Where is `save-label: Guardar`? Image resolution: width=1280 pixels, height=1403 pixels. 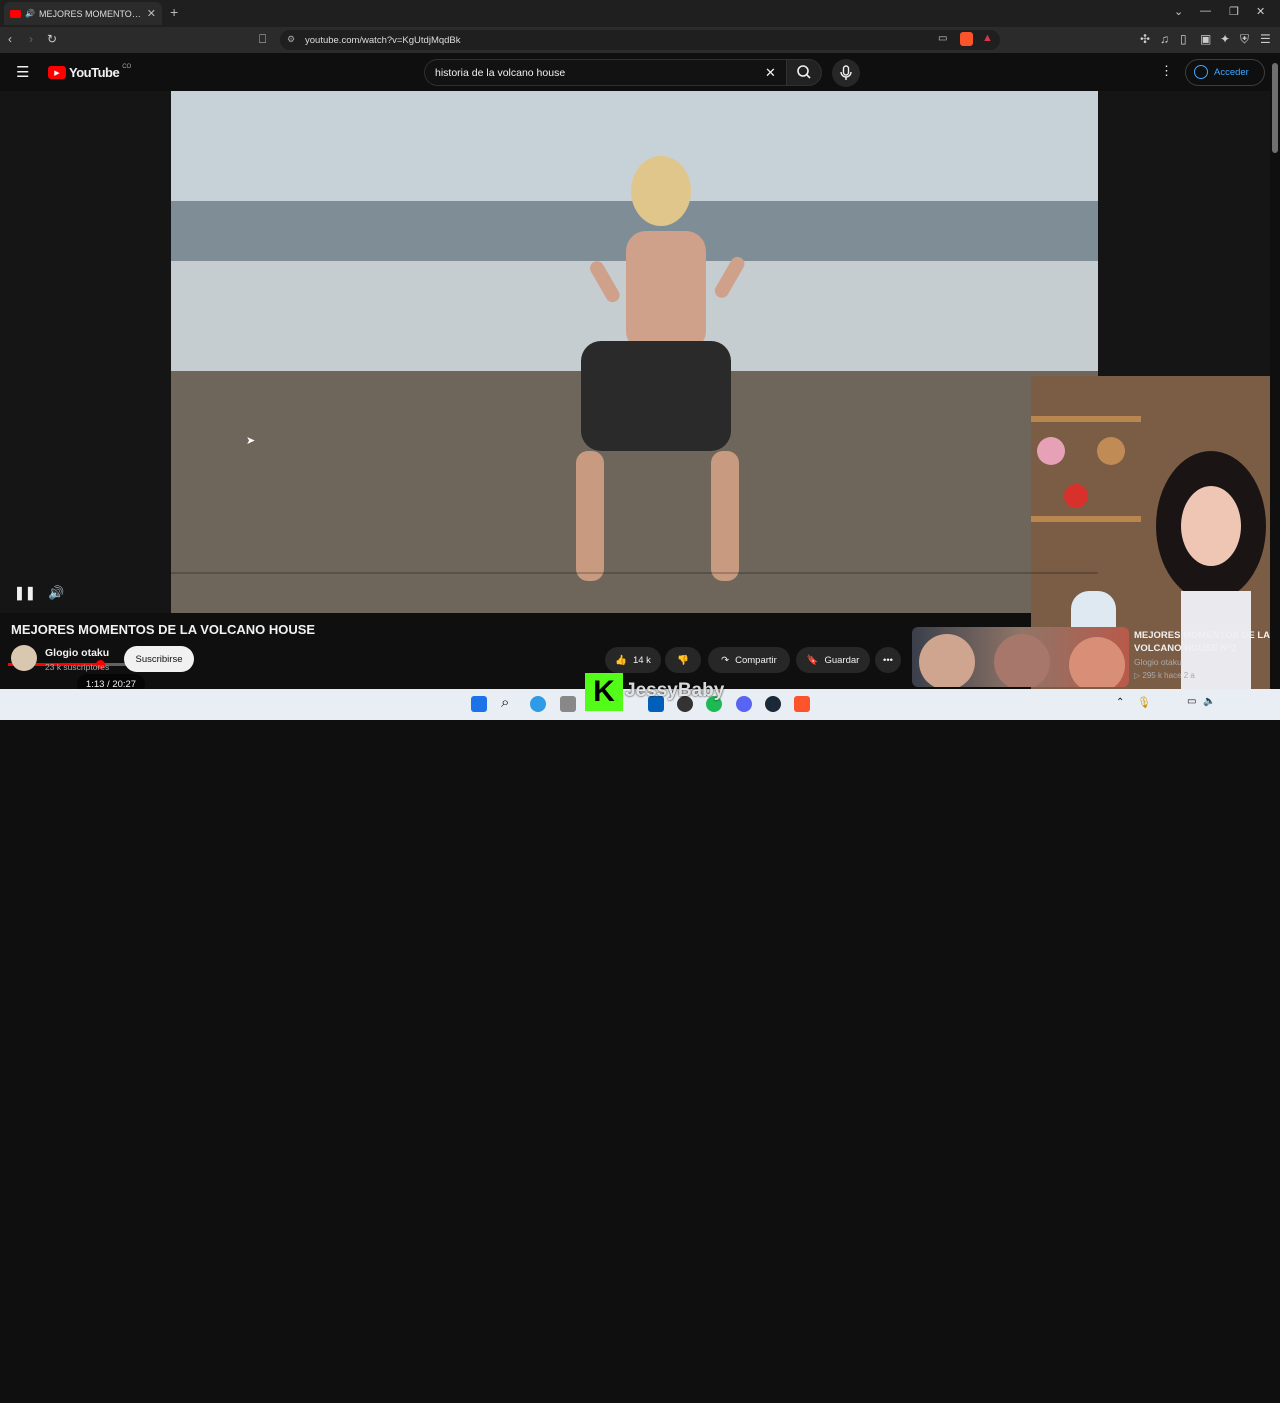
save-label: Guardar is located at coordinates (842, 660).